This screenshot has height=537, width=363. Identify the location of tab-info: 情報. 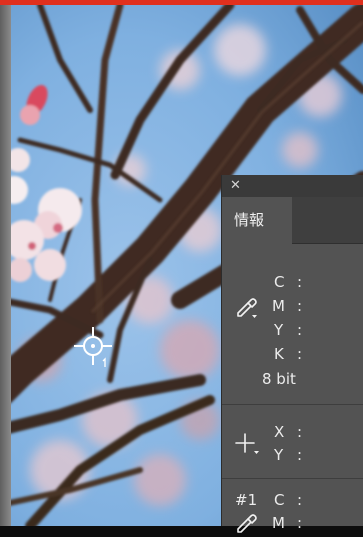
(257, 220).